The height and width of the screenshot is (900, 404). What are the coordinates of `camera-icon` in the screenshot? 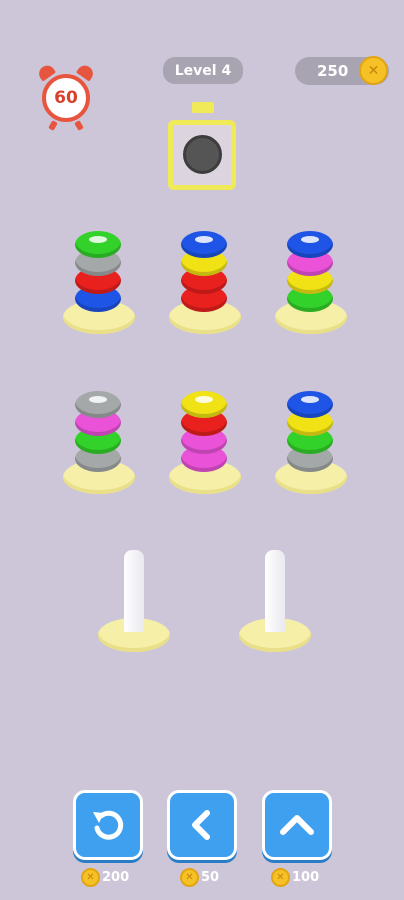 It's located at (202, 146).